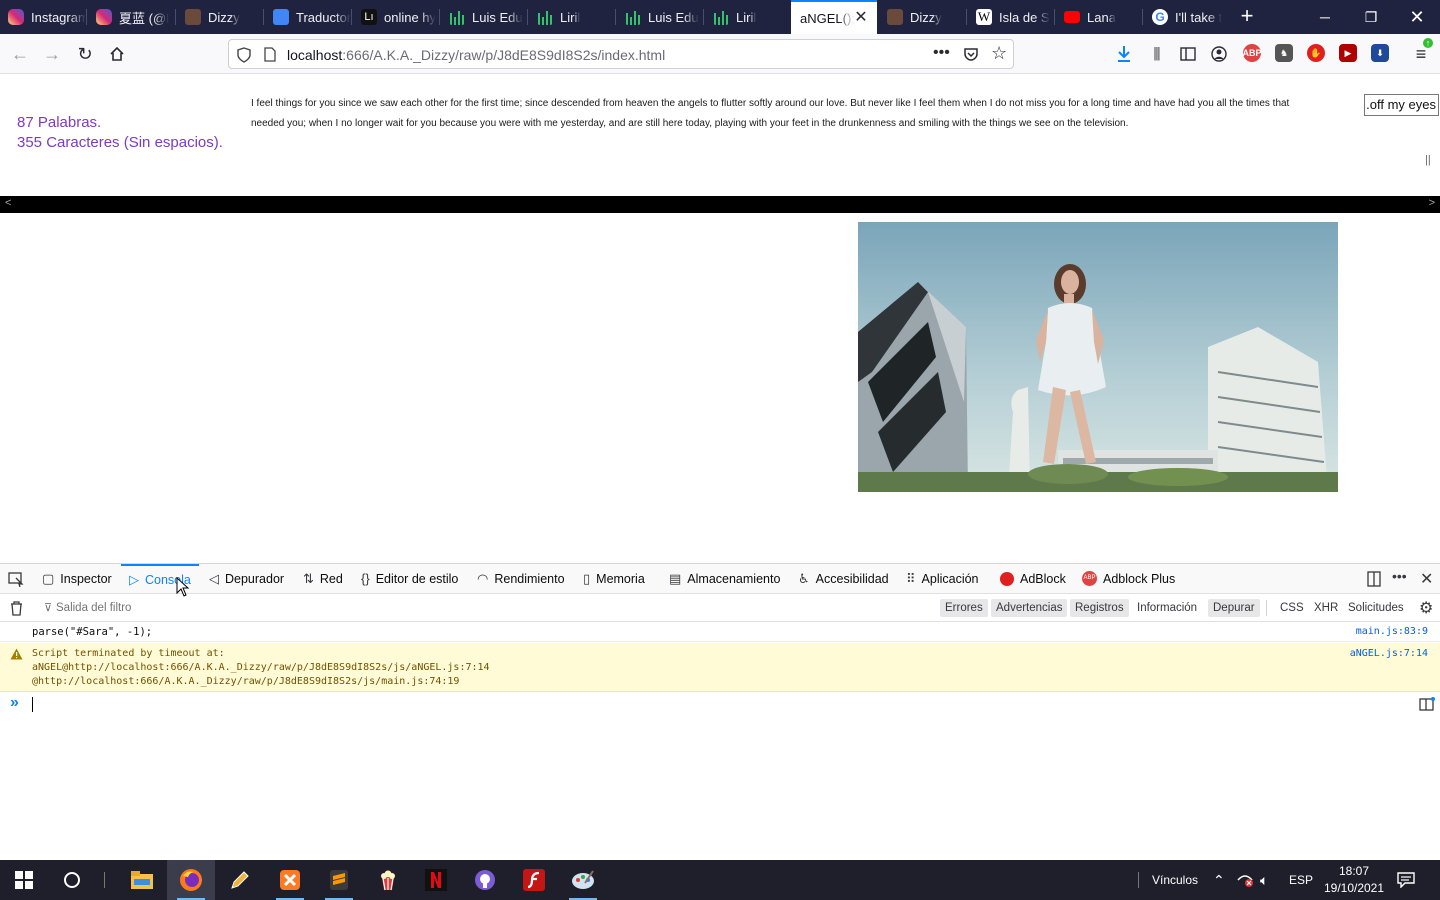 The width and height of the screenshot is (1440, 900). What do you see at coordinates (8, 203) in the screenshot?
I see `scroll-left-arrow: <` at bounding box center [8, 203].